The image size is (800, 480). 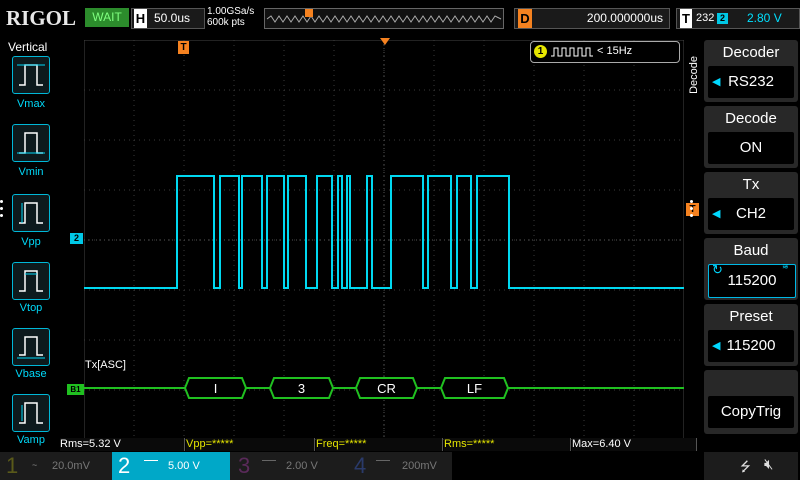 I want to click on delay-value: 200.000000us, so click(x=624, y=18).